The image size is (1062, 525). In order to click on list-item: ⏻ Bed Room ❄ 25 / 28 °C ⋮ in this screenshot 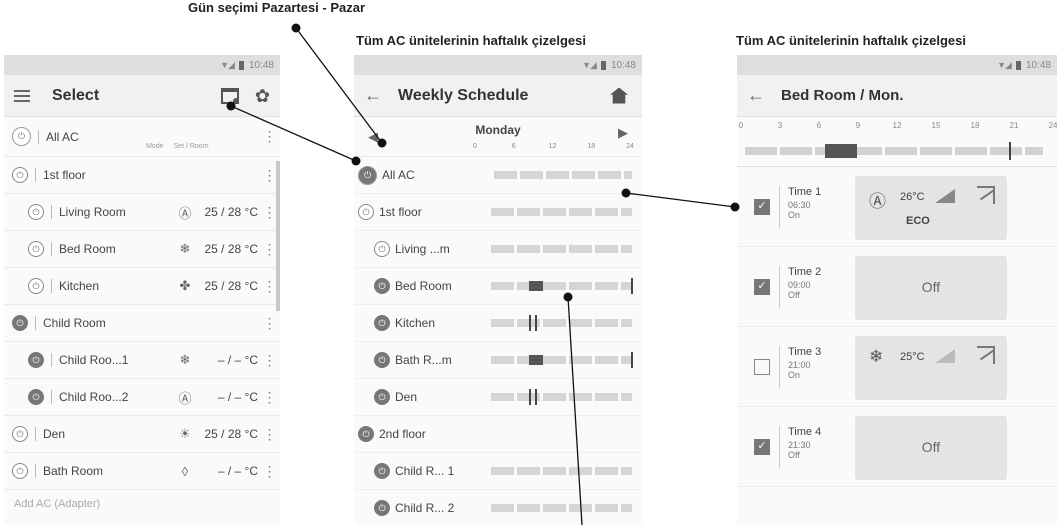, I will do `click(142, 249)`.